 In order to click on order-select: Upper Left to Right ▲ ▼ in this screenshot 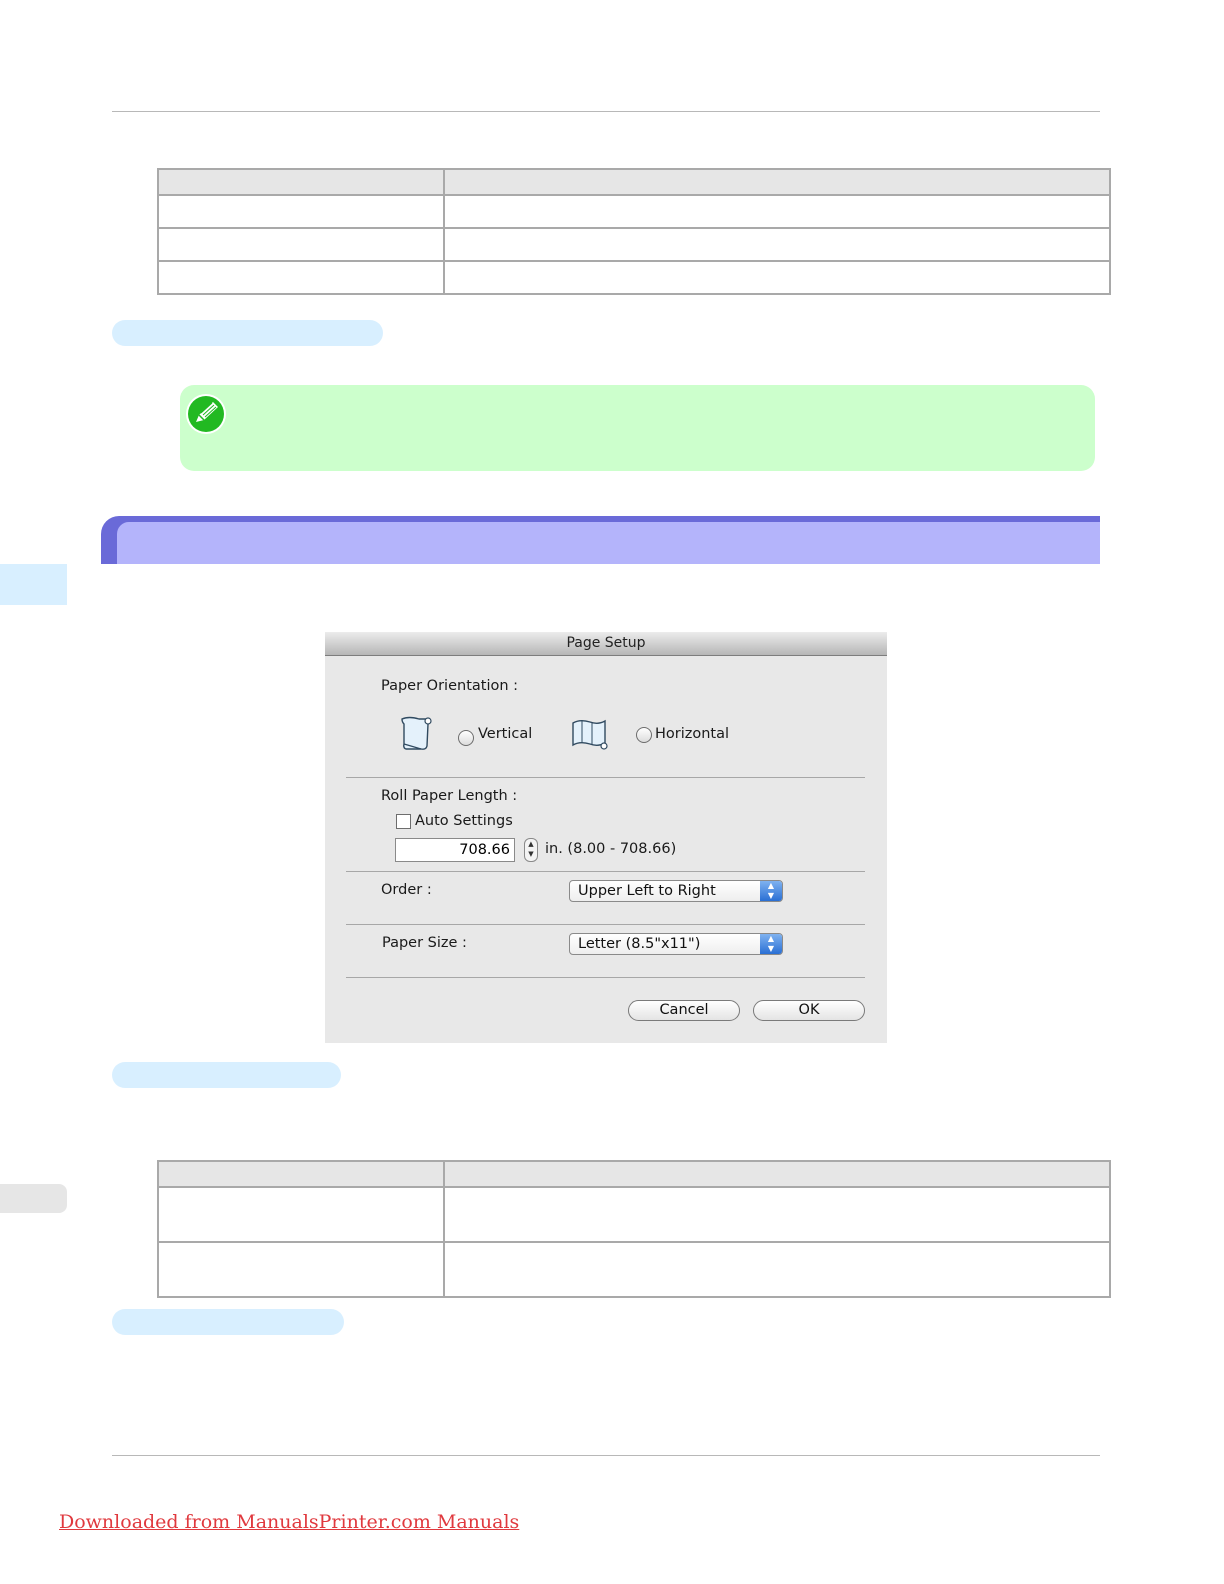, I will do `click(676, 891)`.